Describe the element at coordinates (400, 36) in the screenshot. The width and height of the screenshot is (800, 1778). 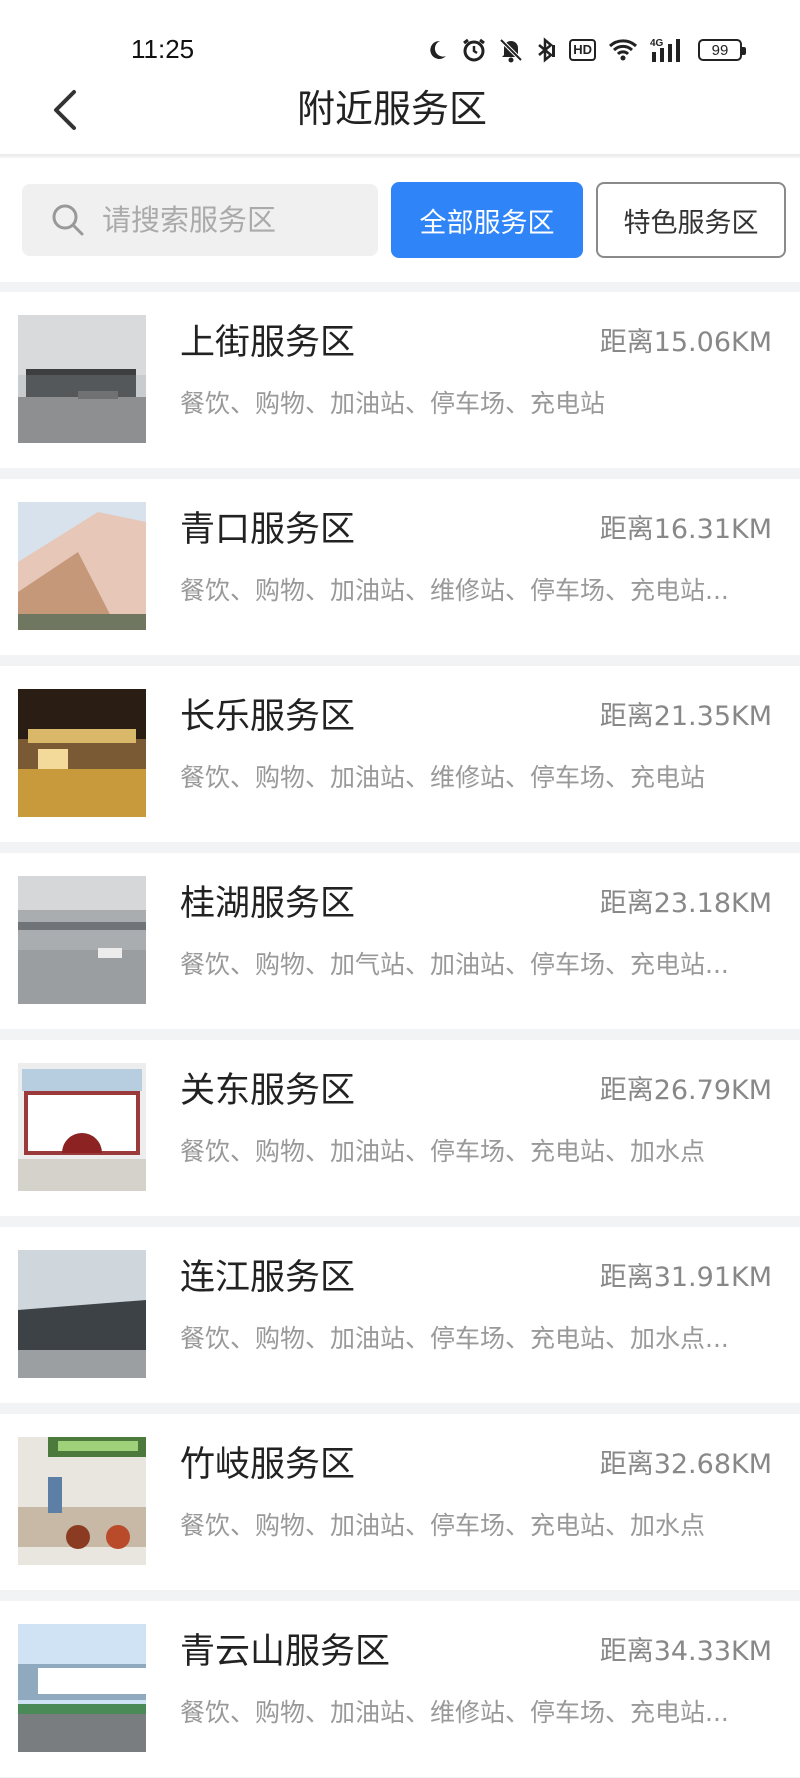
I see `status-bar: 11:25 HD 4G 99` at that location.